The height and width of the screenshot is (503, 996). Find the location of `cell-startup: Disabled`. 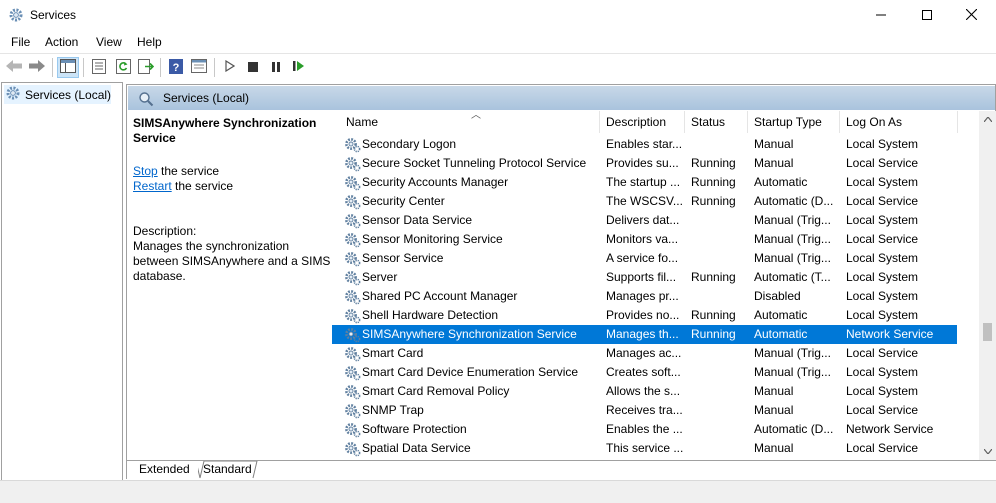

cell-startup: Disabled is located at coordinates (777, 296).